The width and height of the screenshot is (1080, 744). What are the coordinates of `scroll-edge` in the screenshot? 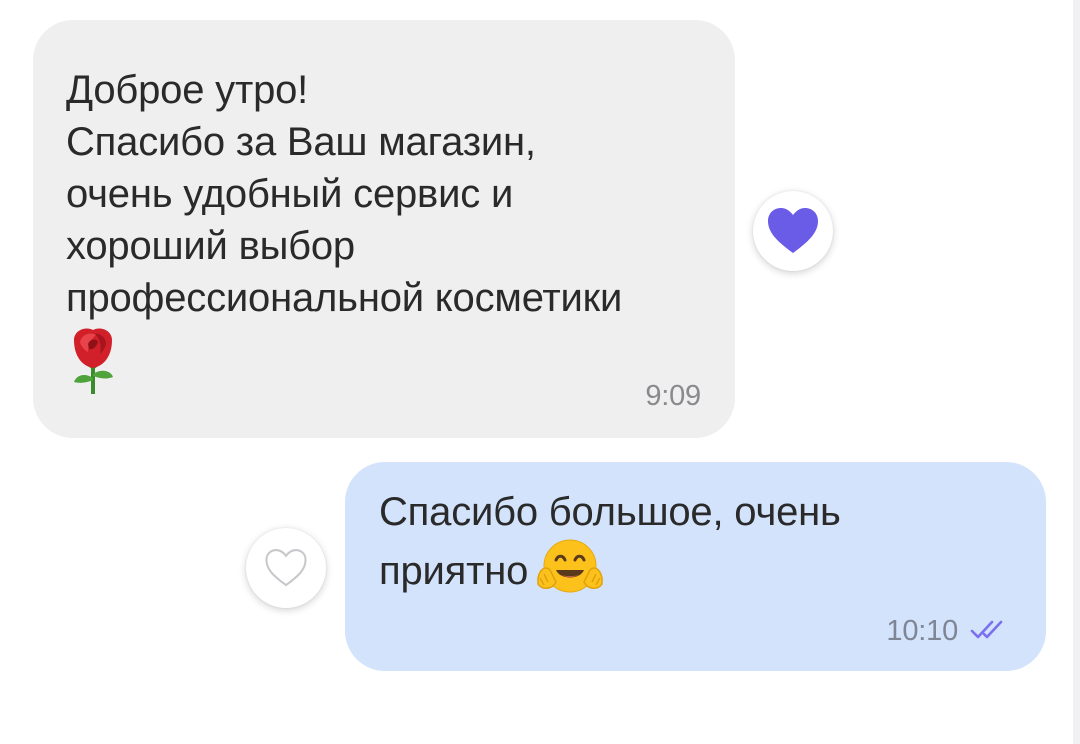 It's located at (1076, 372).